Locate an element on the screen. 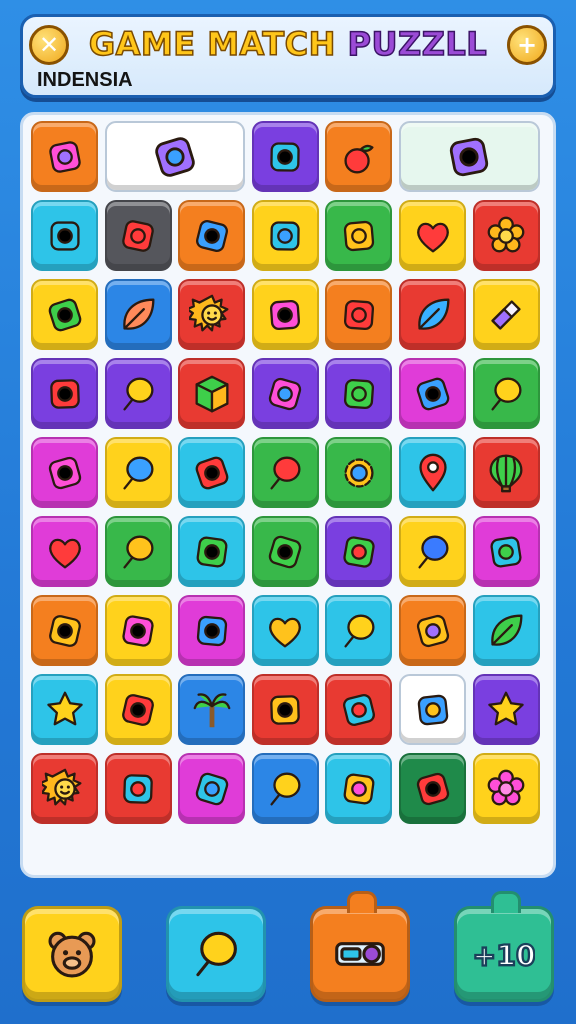 The image size is (576, 1024). rocket-icon is located at coordinates (212, 236).